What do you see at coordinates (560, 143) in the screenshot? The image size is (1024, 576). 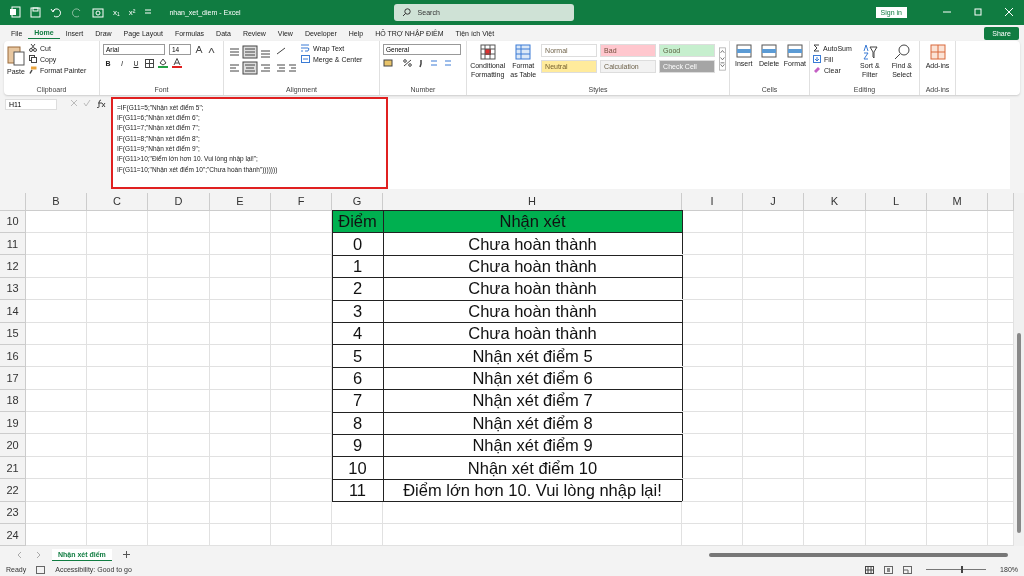 I see `formula-field` at bounding box center [560, 143].